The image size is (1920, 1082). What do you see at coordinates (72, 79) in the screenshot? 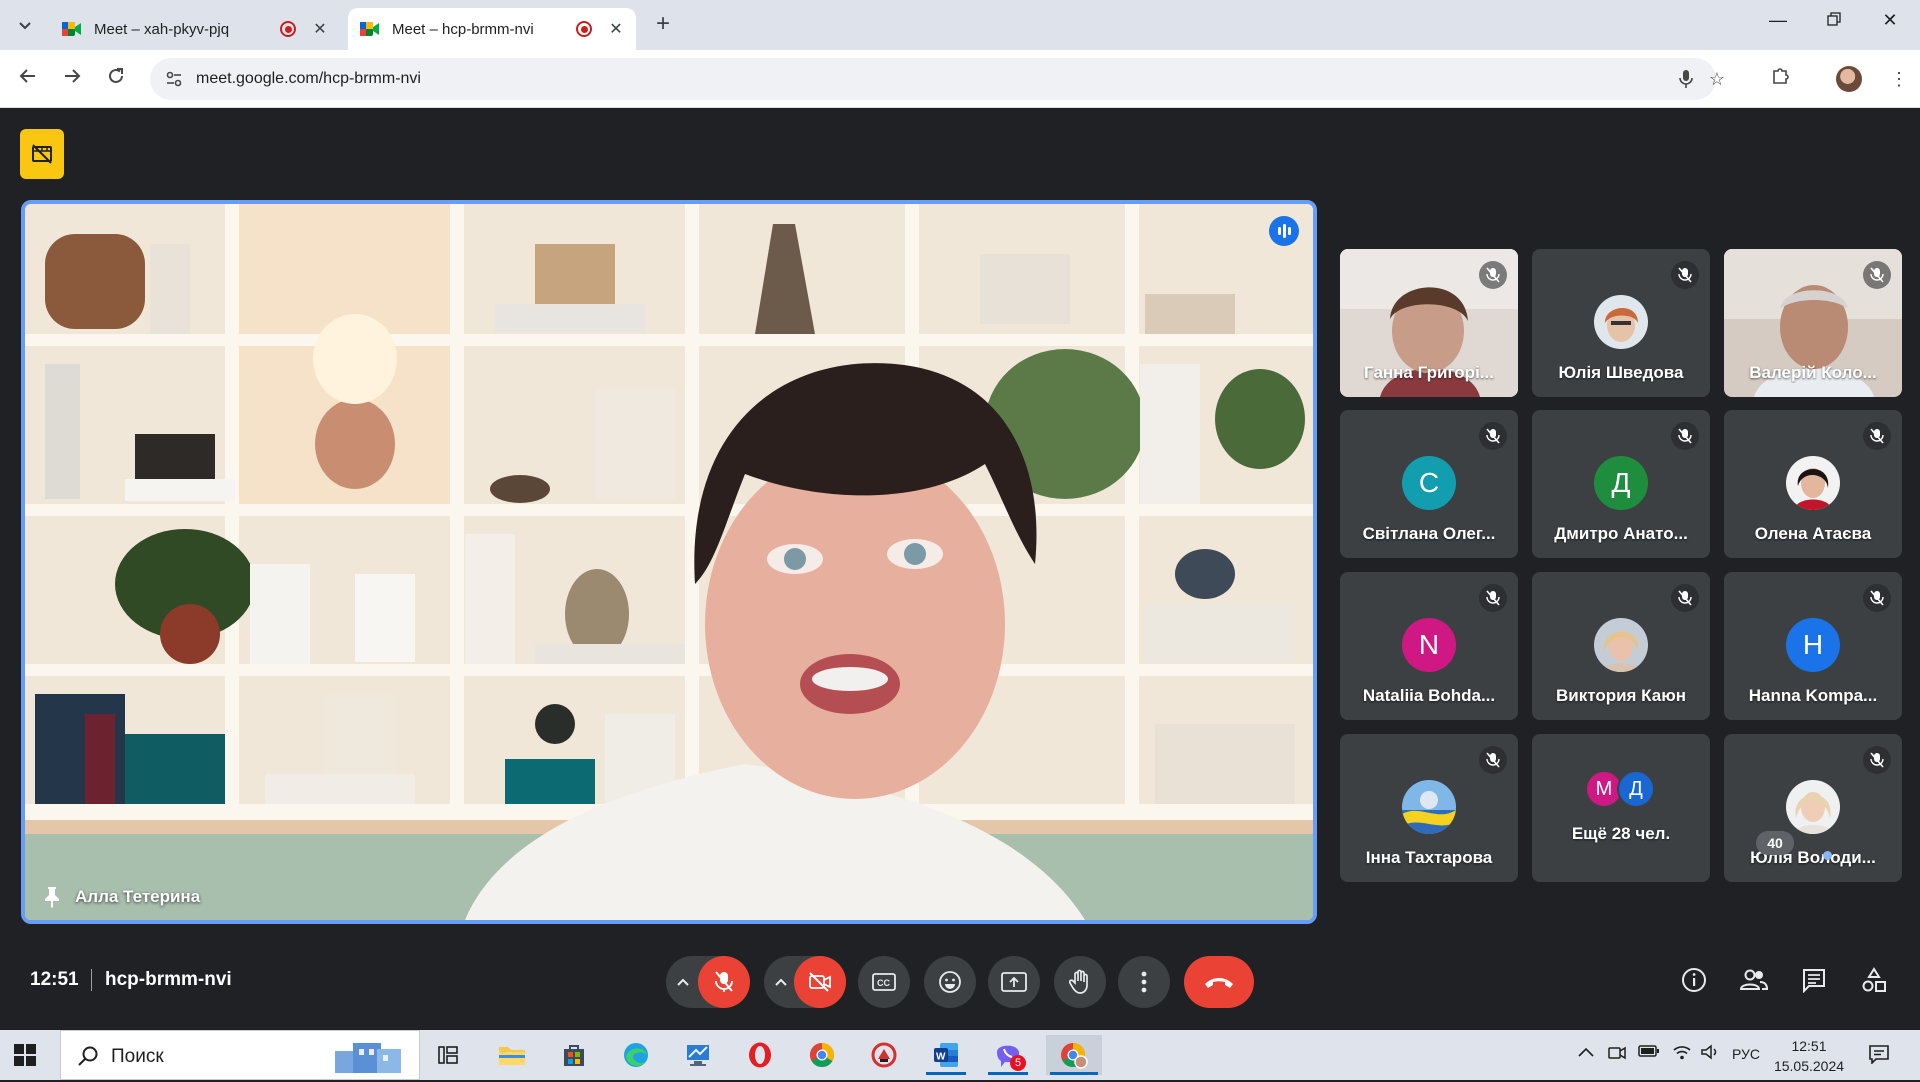
I see `forward-button` at bounding box center [72, 79].